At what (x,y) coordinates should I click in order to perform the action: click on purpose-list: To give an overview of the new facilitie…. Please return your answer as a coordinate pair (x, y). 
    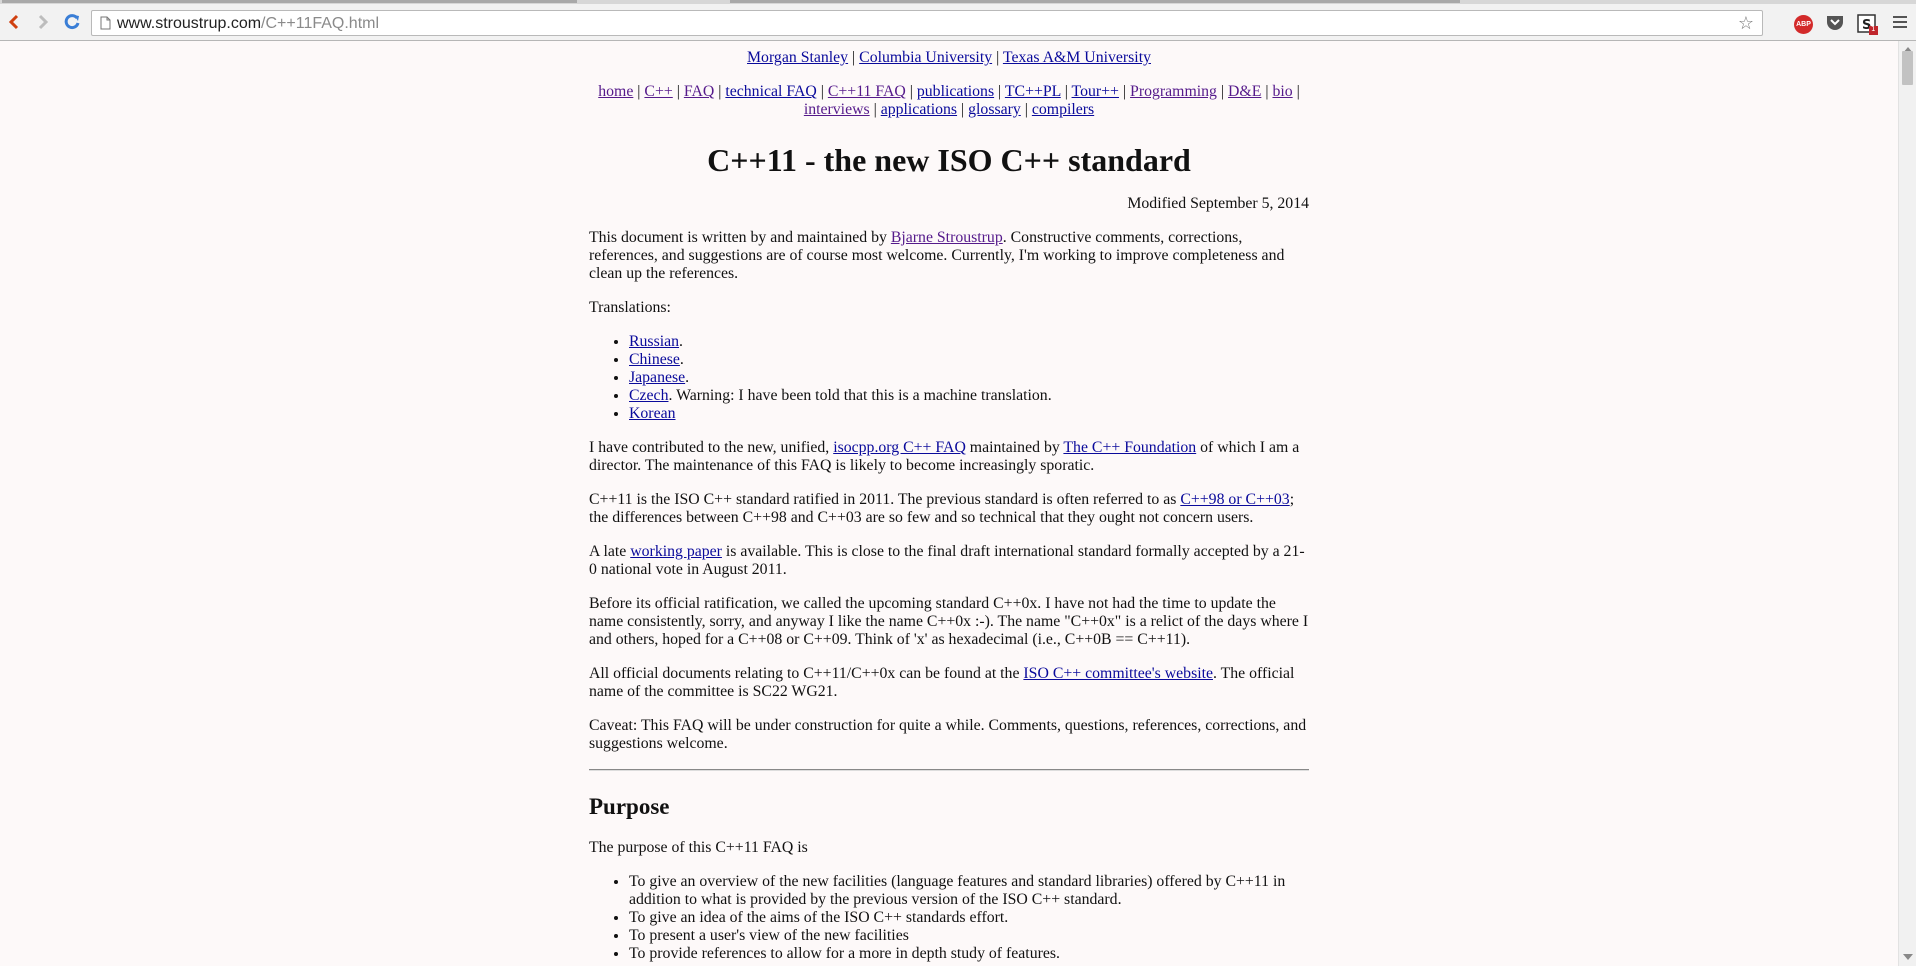
    Looking at the image, I should click on (949, 918).